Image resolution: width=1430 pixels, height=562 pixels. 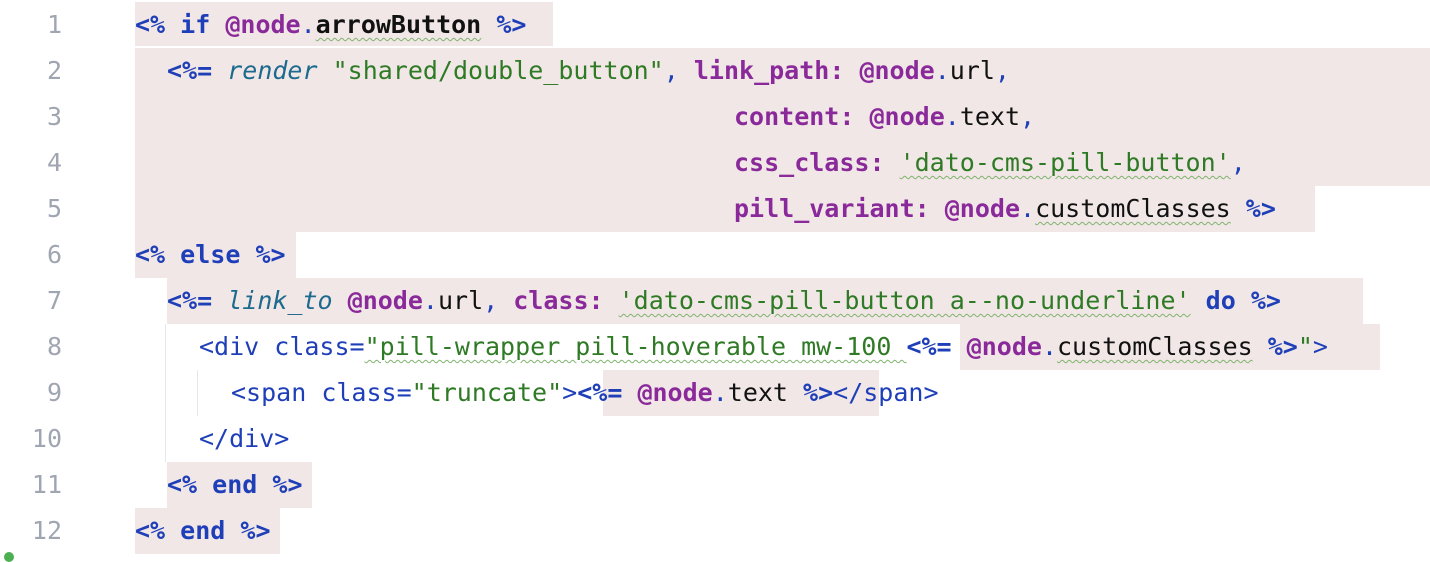 I want to click on line-number: 3, so click(x=54, y=116).